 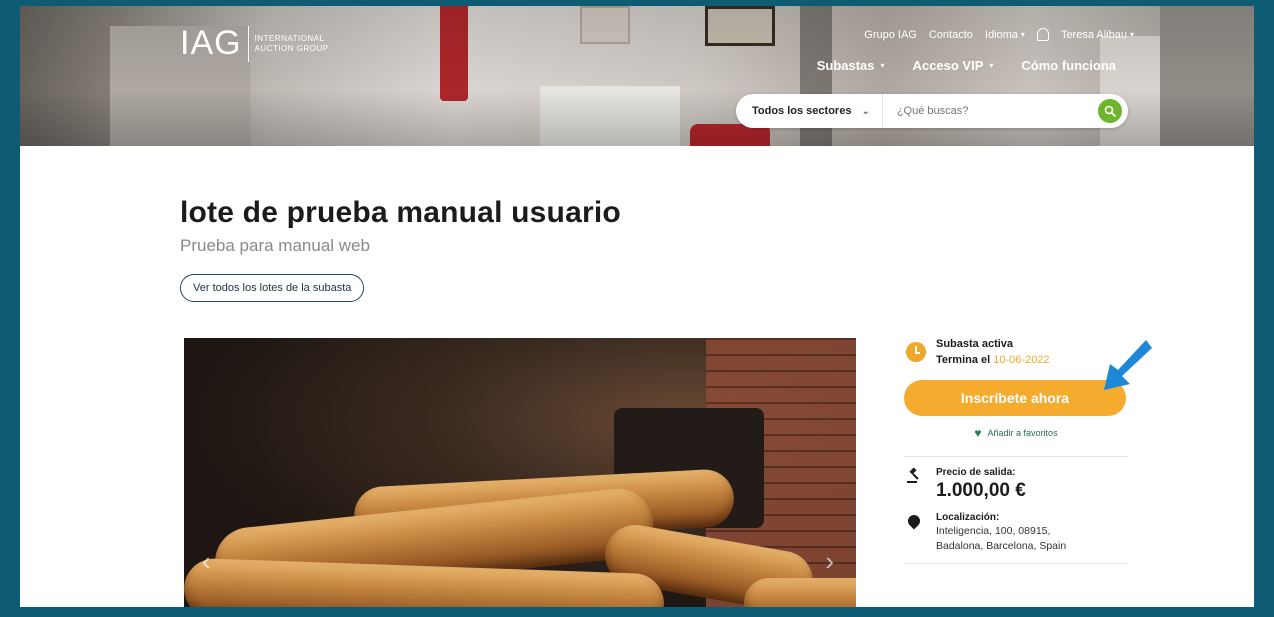 I want to click on search-button, so click(x=1110, y=111).